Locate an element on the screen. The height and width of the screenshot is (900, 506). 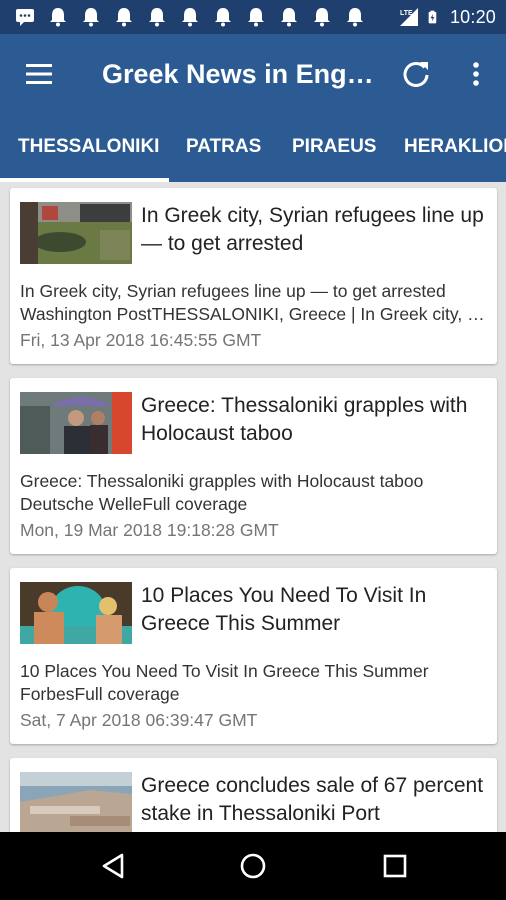
status-bar: LTE 10:20 is located at coordinates (253, 17).